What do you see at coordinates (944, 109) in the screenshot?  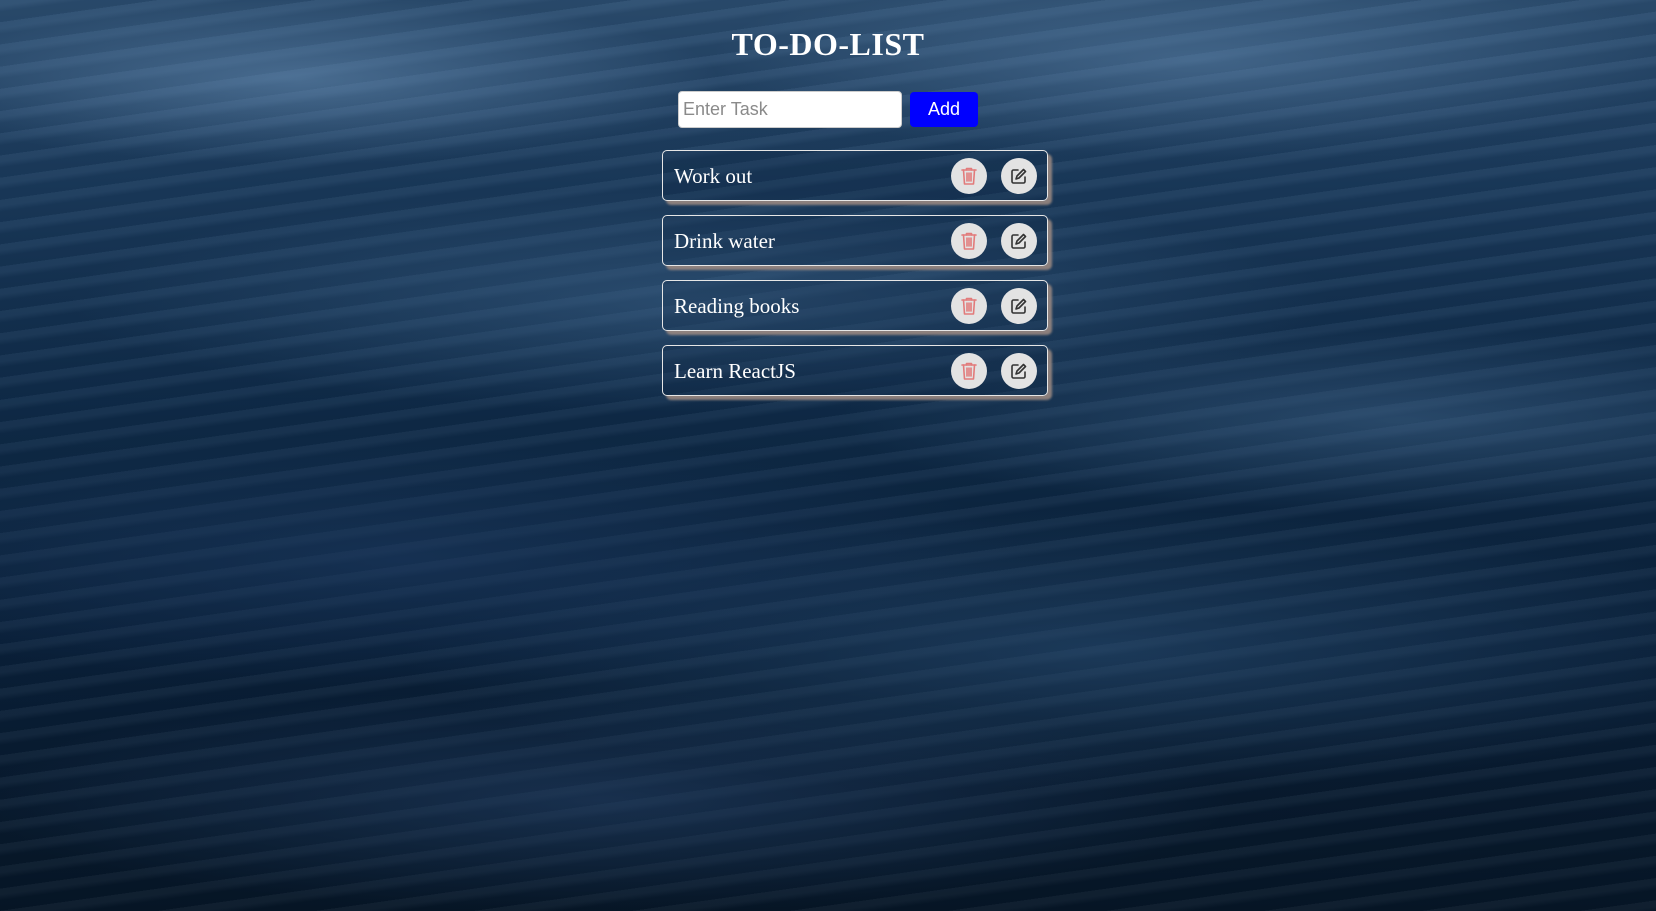 I see `add-button: Add` at bounding box center [944, 109].